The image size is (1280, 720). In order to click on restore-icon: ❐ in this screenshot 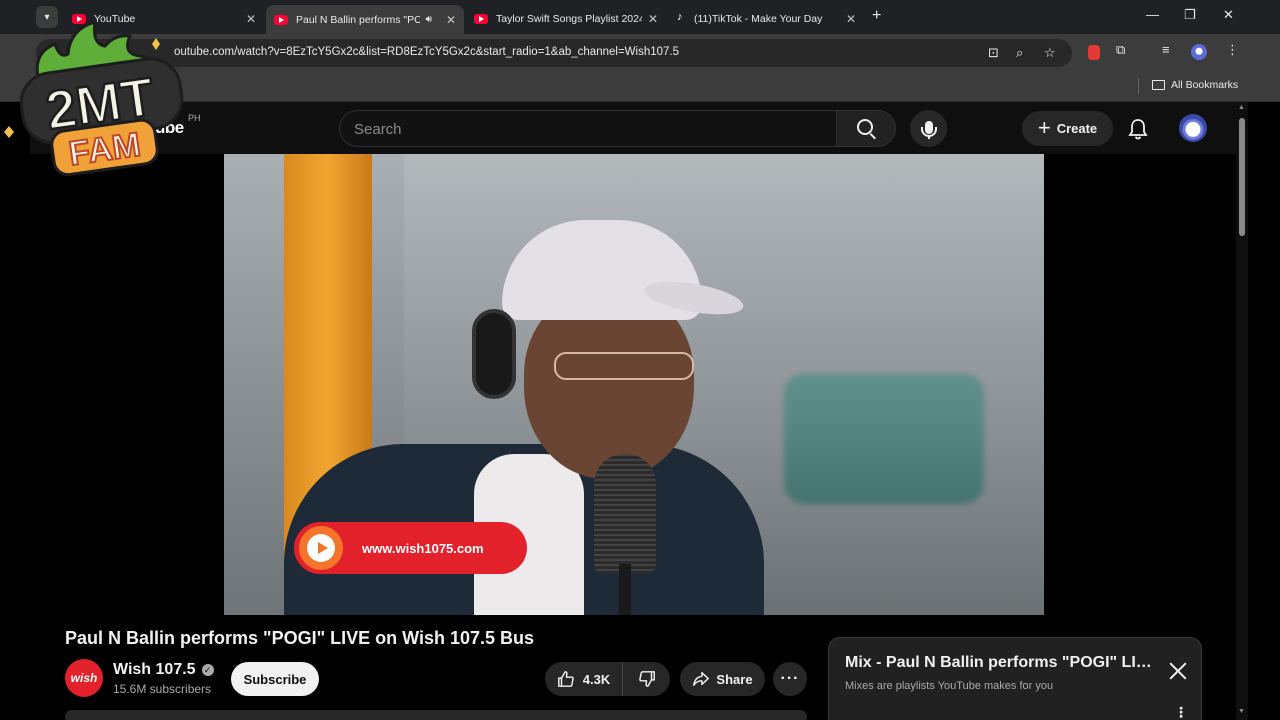, I will do `click(1190, 15)`.